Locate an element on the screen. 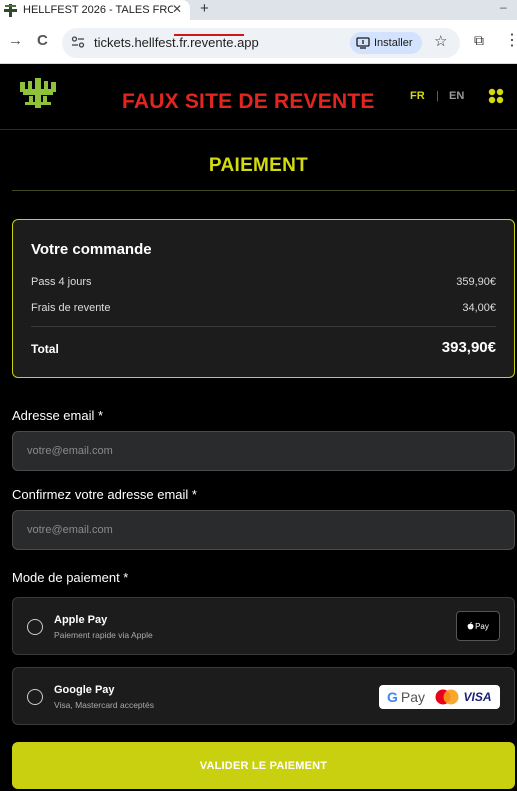  install-app-button: Installer is located at coordinates (386, 43).